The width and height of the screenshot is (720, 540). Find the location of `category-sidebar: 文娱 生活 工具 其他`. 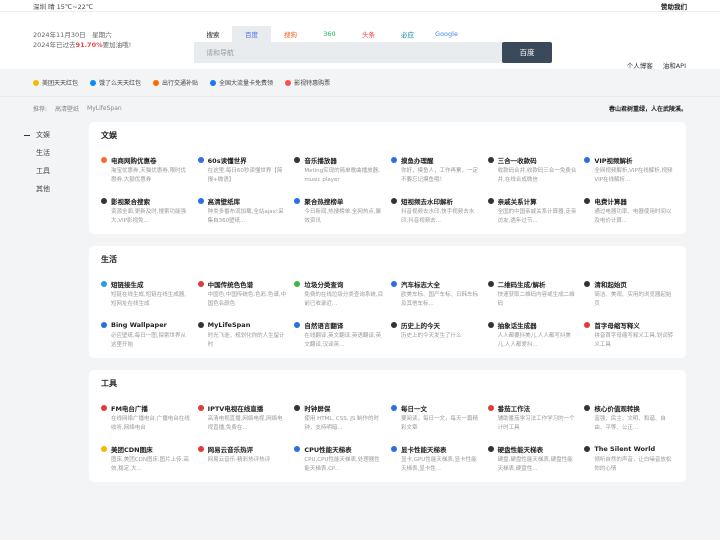

category-sidebar: 文娱 生活 工具 其他 is located at coordinates (54, 162).